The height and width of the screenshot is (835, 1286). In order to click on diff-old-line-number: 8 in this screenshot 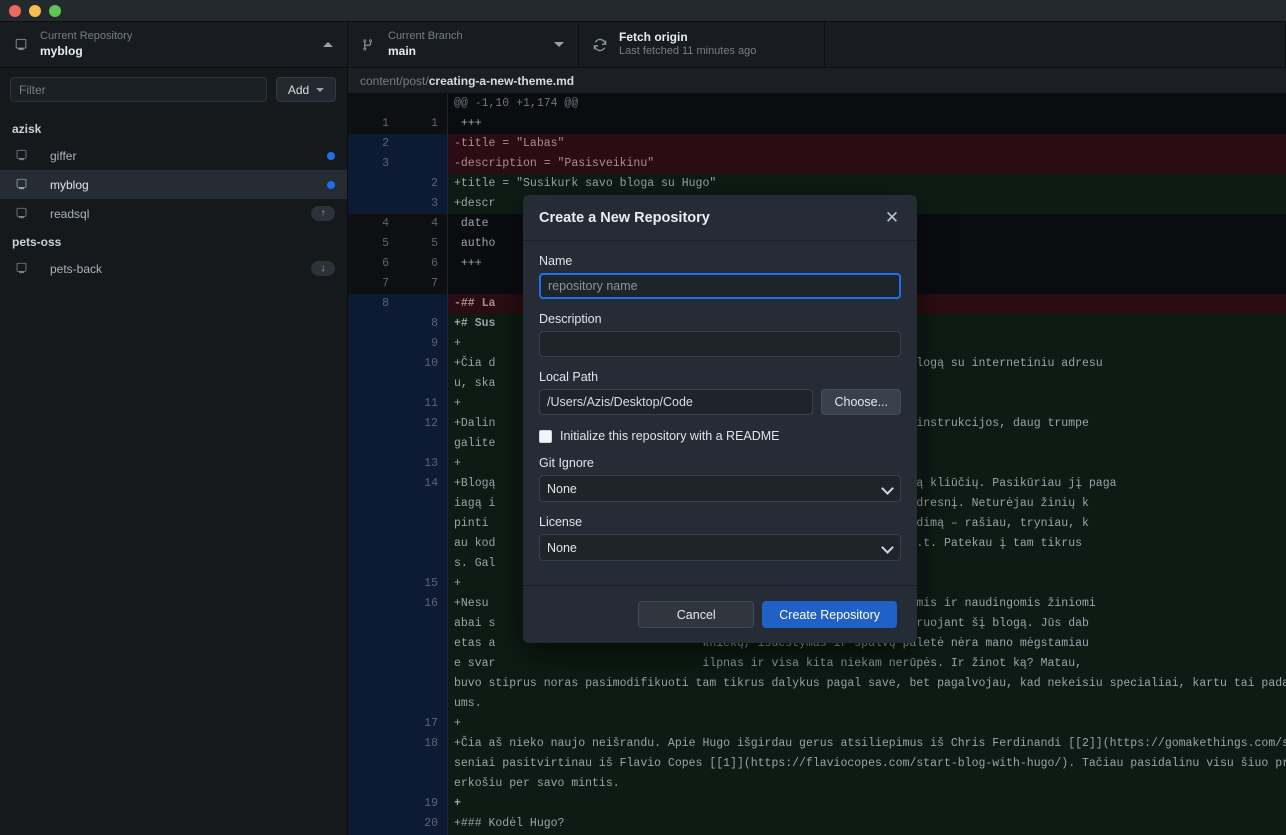, I will do `click(373, 304)`.